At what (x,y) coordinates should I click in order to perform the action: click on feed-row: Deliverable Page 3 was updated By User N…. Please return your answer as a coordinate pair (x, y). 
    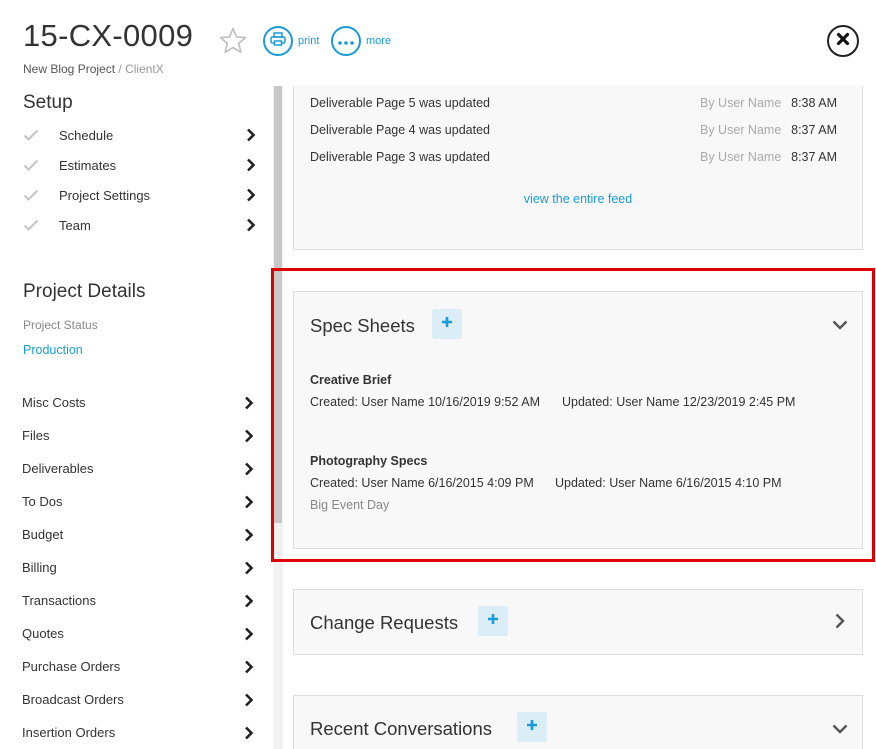
    Looking at the image, I should click on (573, 160).